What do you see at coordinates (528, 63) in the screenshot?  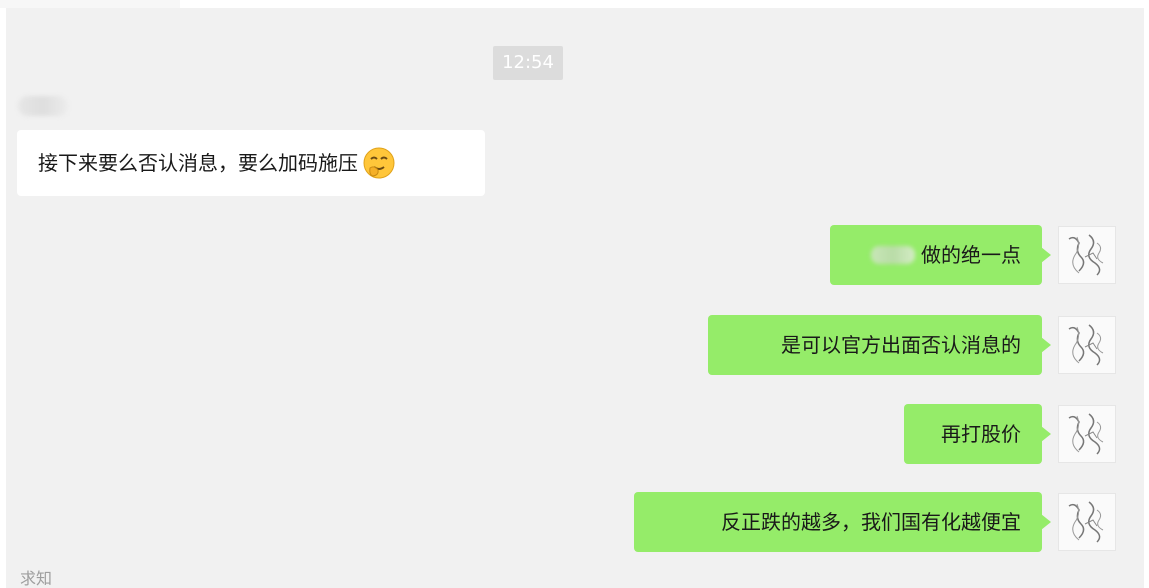 I see `message-timestamp: 12:54` at bounding box center [528, 63].